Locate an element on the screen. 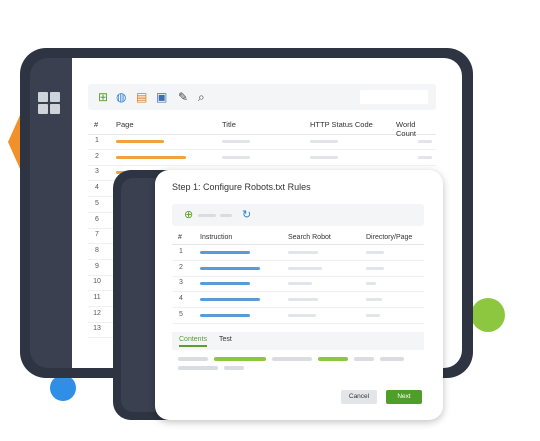  green-decoration is located at coordinates (488, 315).